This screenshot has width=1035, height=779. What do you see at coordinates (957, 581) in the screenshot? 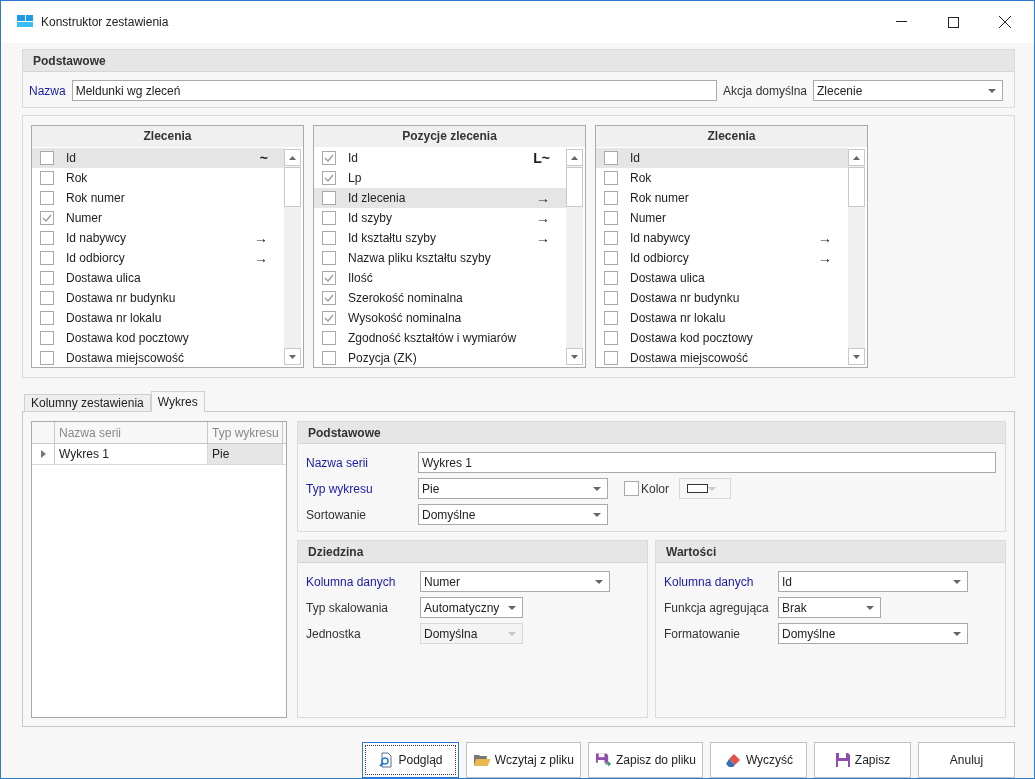
I see `dropdown-caret-icon` at bounding box center [957, 581].